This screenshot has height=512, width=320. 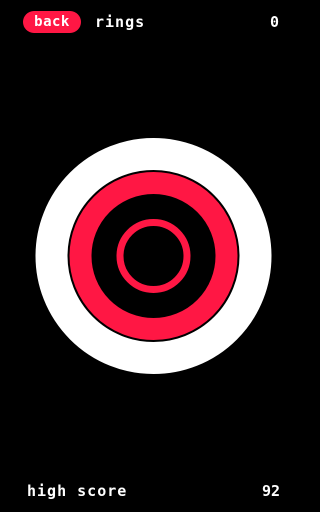 I want to click on top-bar: back rings 0, so click(x=153, y=20).